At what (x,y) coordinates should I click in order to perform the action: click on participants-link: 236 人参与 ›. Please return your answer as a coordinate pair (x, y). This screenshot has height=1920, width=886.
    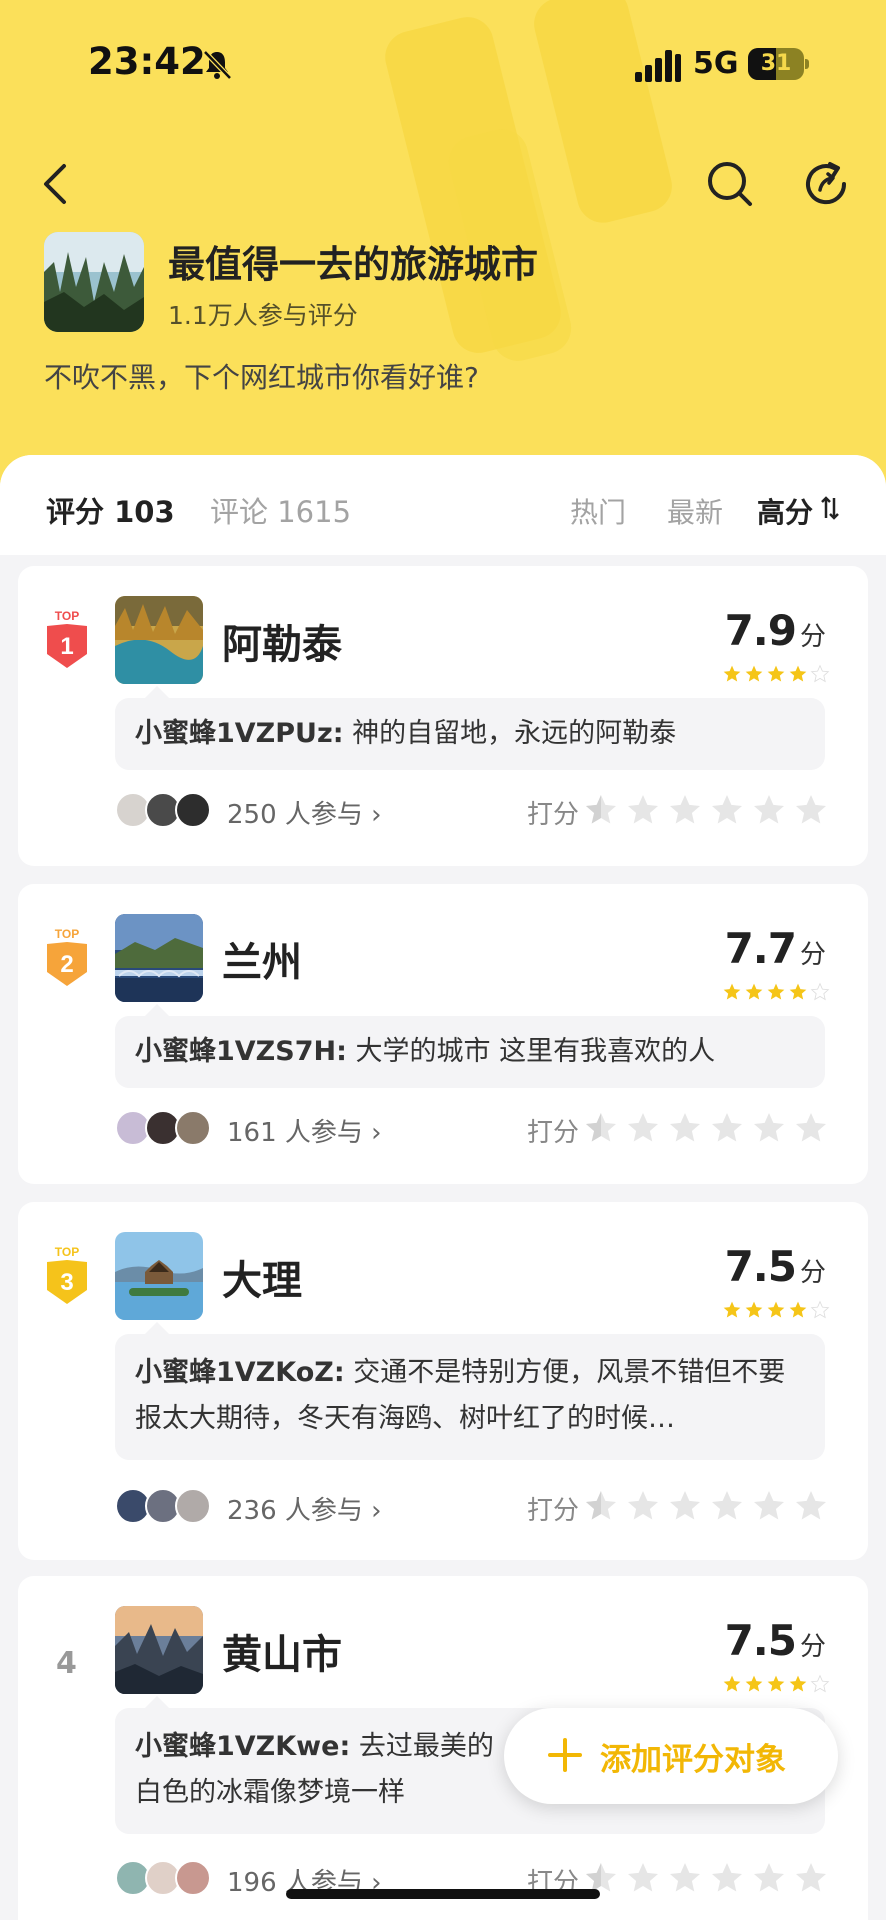
    Looking at the image, I should click on (304, 1508).